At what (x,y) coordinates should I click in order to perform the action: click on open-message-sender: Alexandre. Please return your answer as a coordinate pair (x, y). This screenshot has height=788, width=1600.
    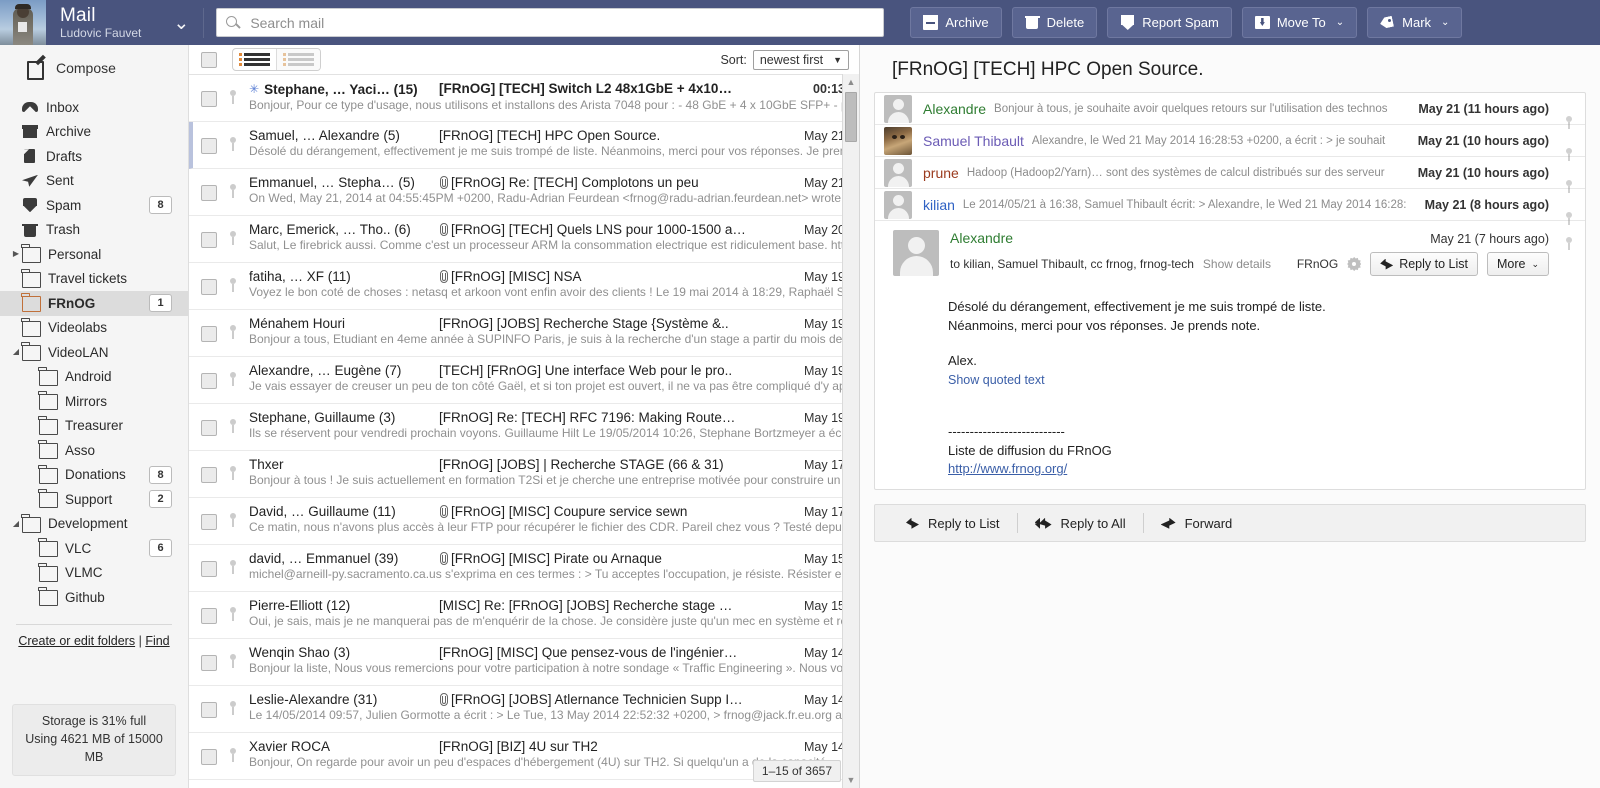
    Looking at the image, I should click on (981, 238).